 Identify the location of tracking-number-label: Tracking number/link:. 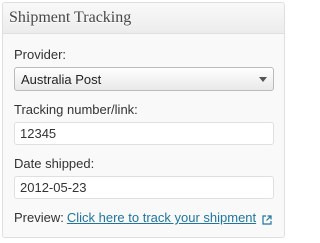
(76, 109).